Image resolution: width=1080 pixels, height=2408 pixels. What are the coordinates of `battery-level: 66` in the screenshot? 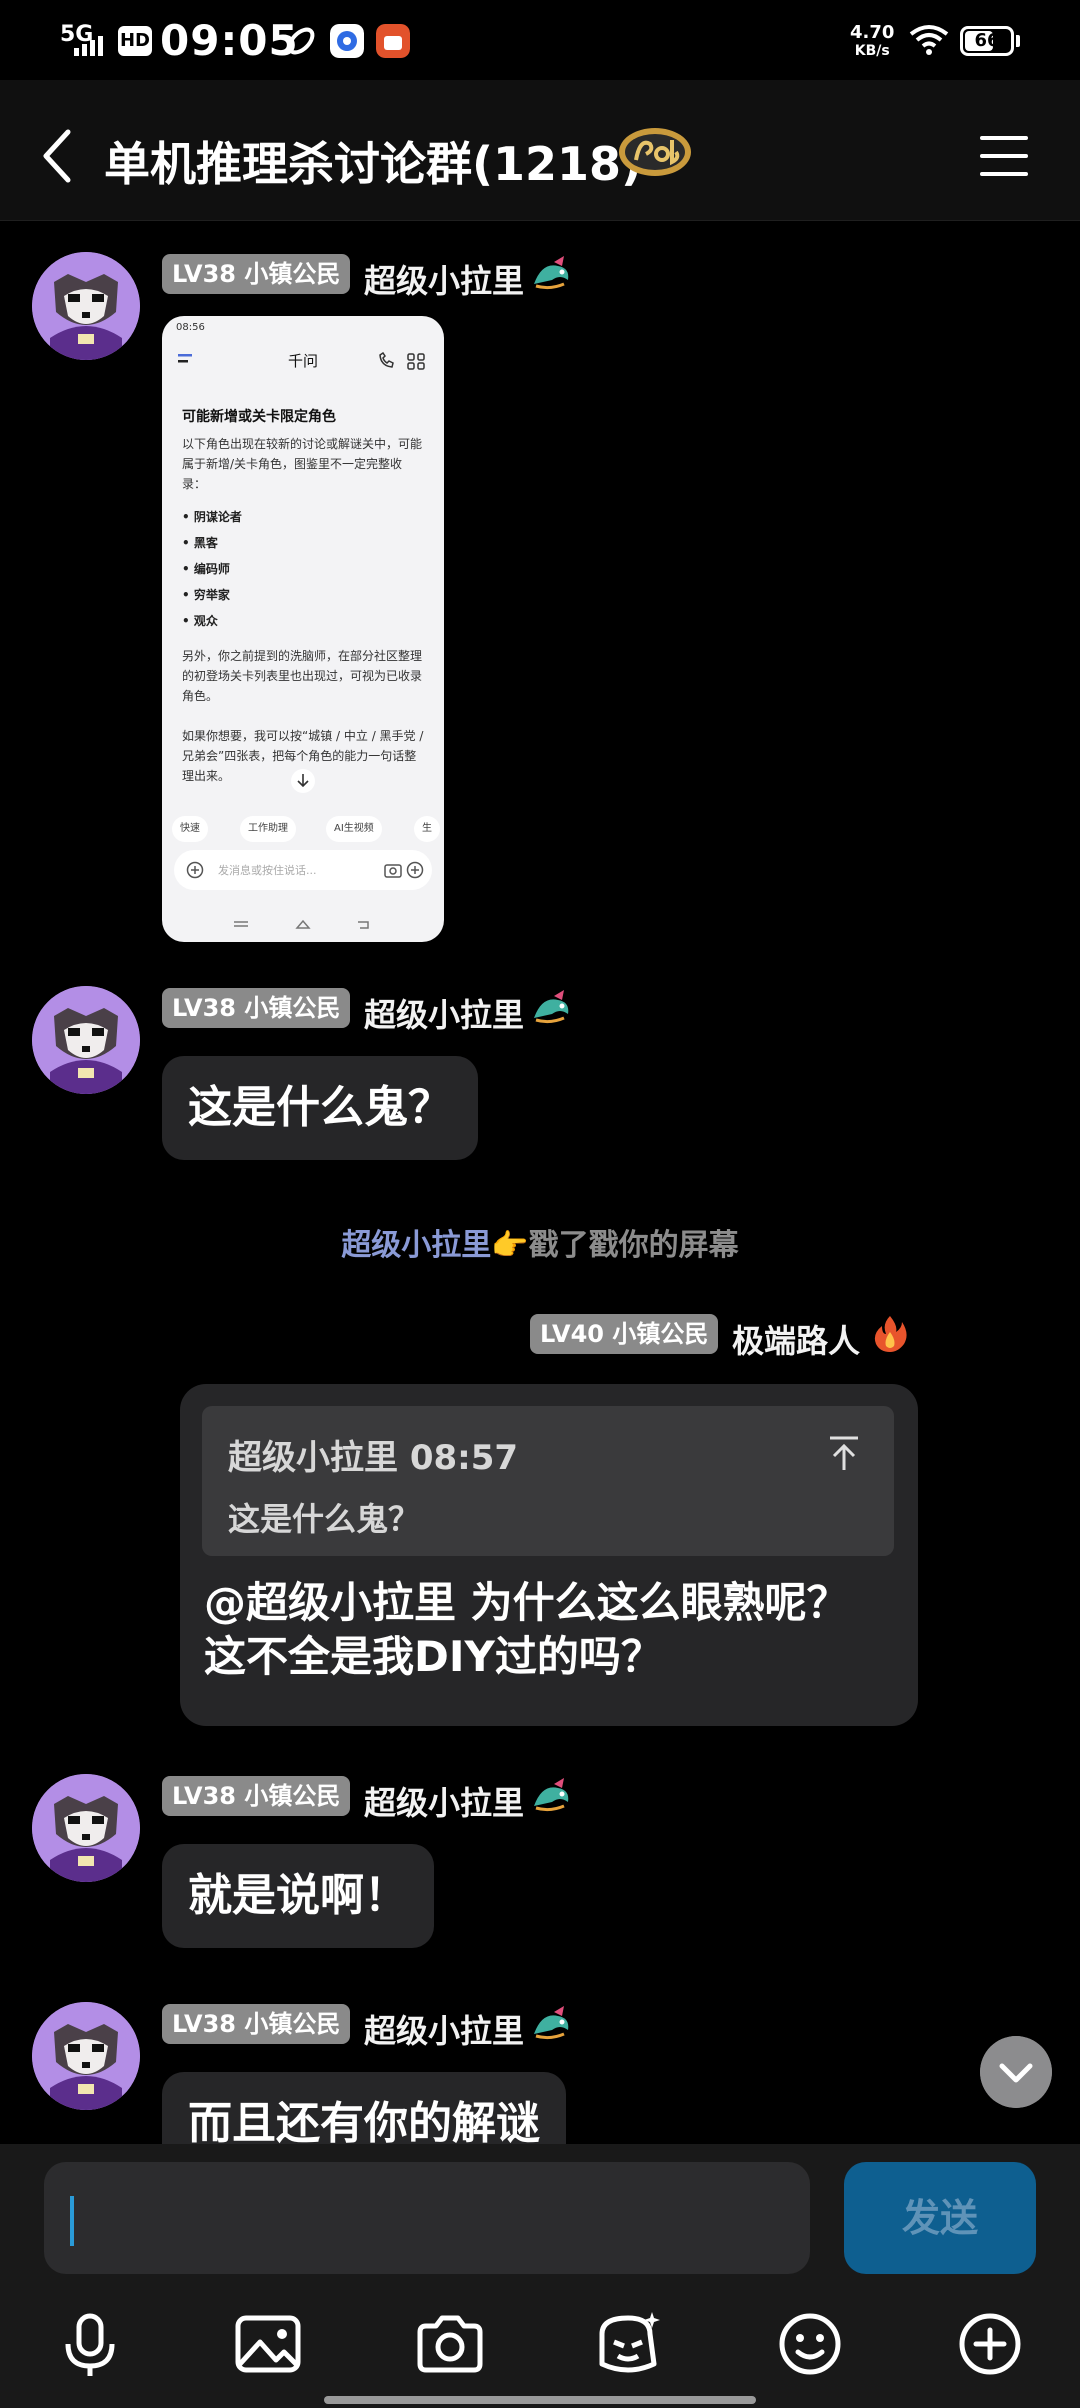 It's located at (987, 40).